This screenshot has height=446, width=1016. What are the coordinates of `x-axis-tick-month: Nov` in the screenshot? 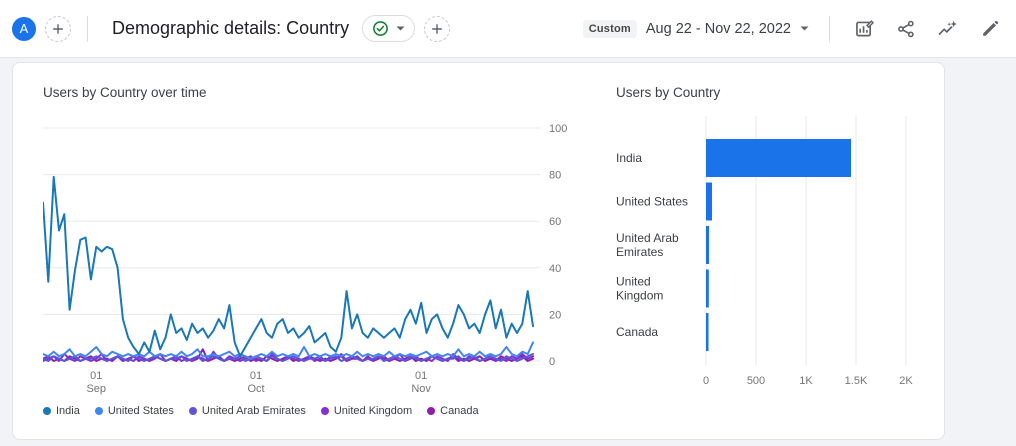 It's located at (421, 389).